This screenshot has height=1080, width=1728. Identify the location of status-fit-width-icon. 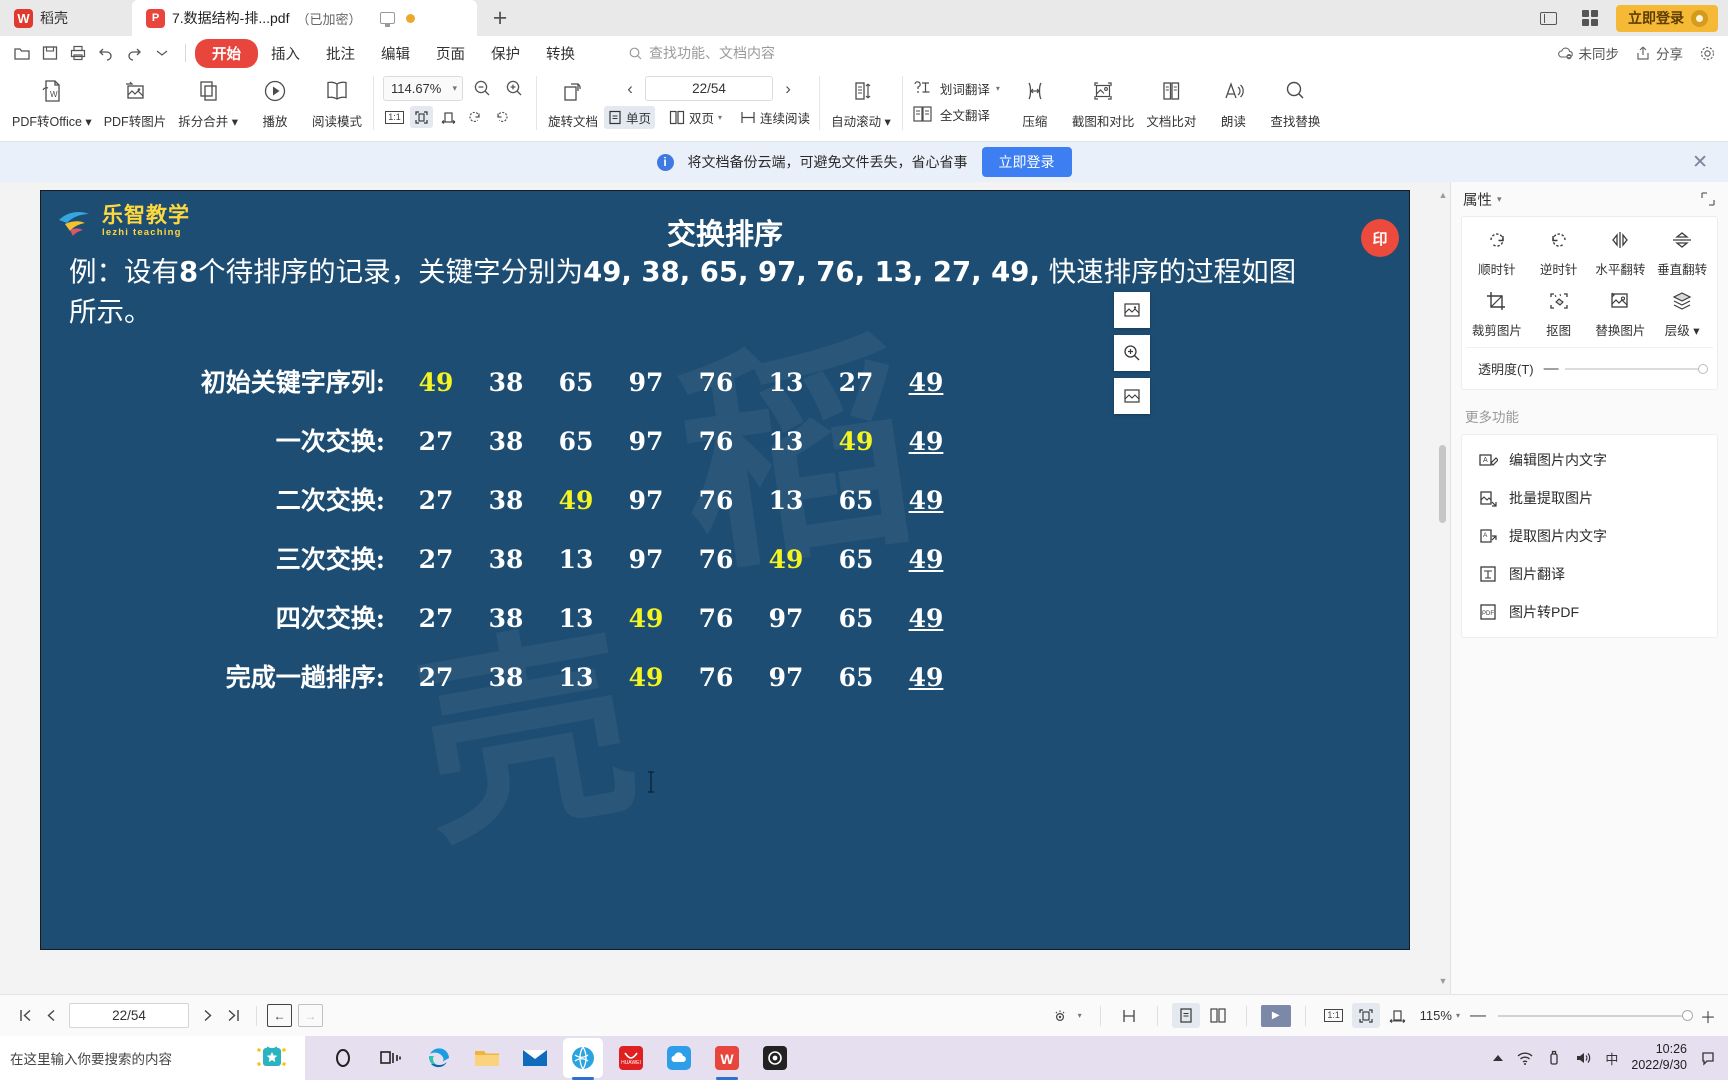
(1398, 1015).